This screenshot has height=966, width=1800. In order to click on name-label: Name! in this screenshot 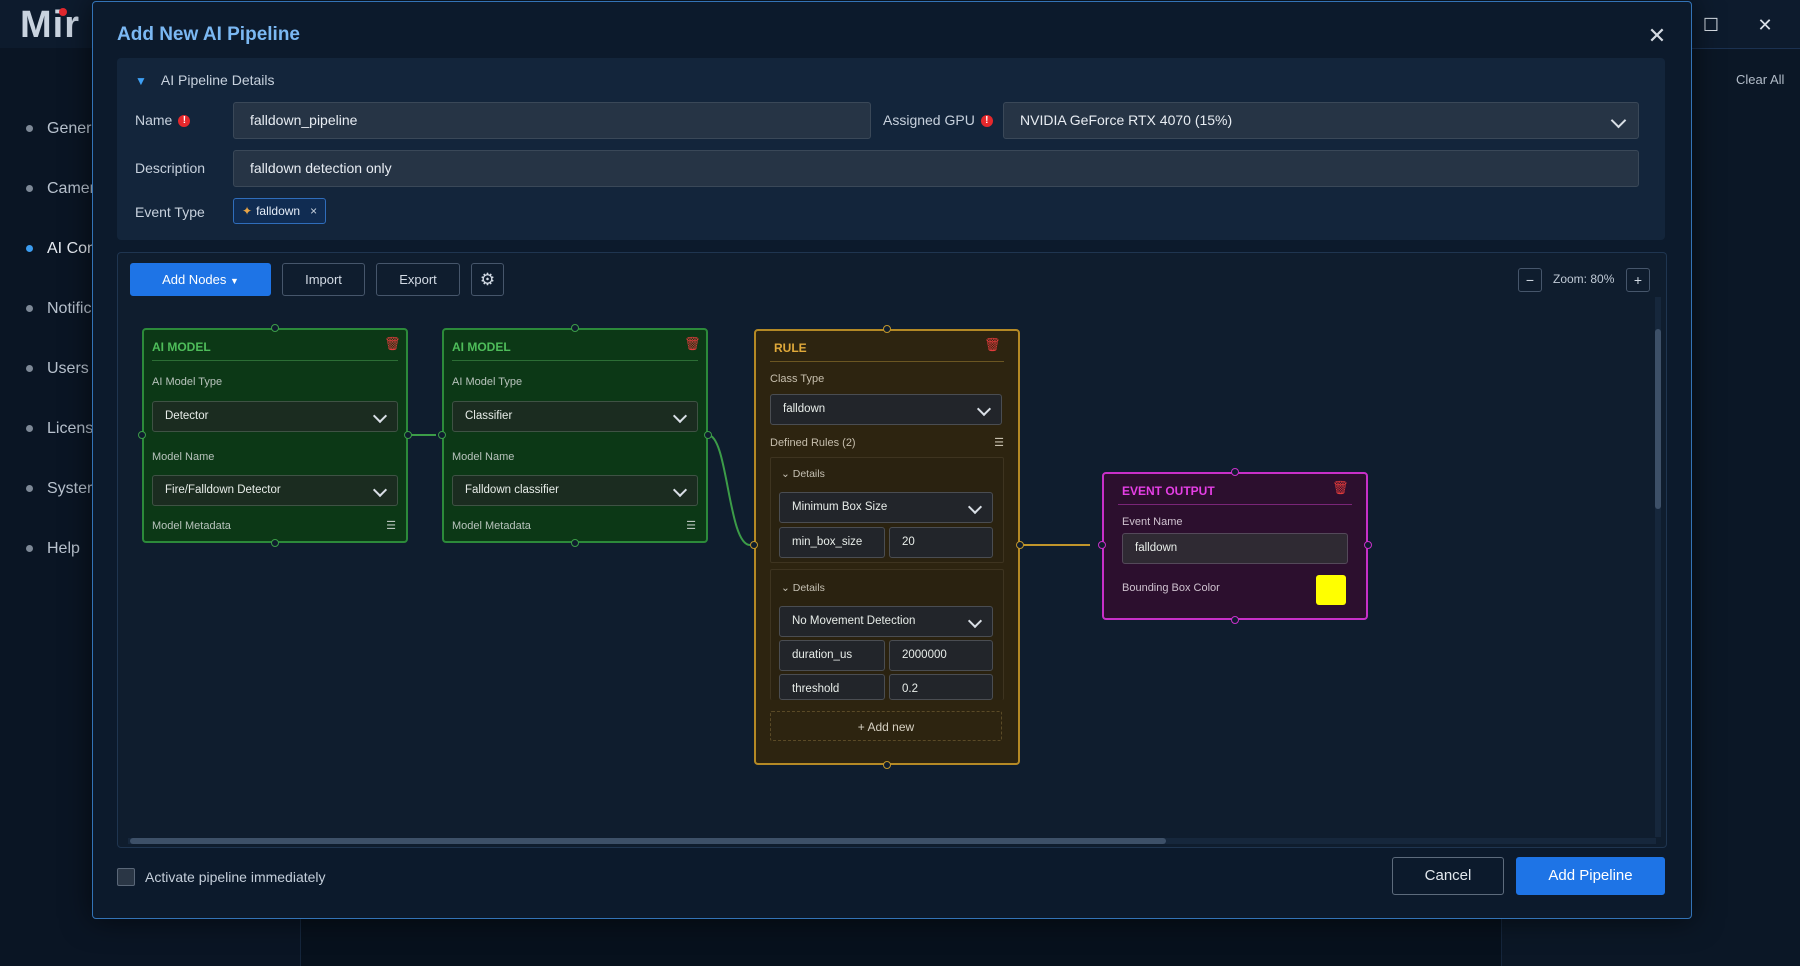, I will do `click(163, 120)`.